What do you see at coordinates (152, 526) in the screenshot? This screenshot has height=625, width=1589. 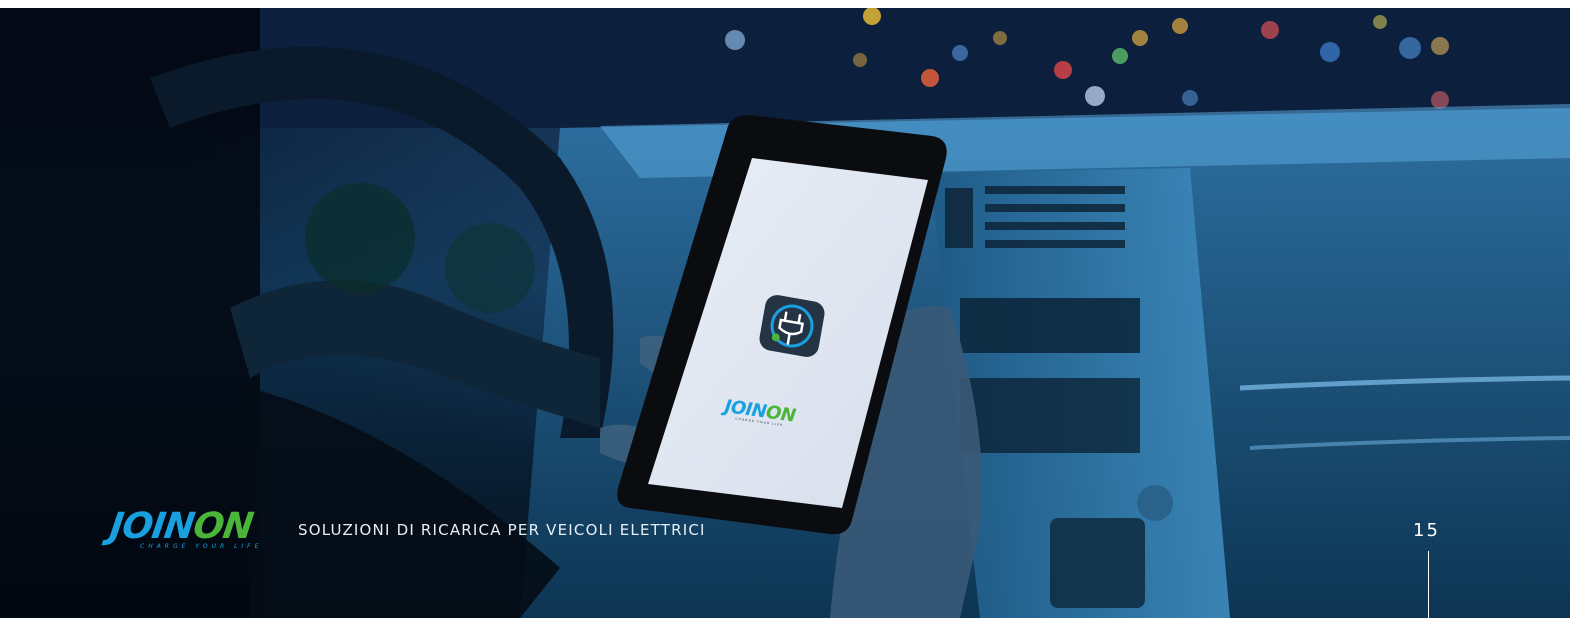 I see `logo-join-text: JOIN` at bounding box center [152, 526].